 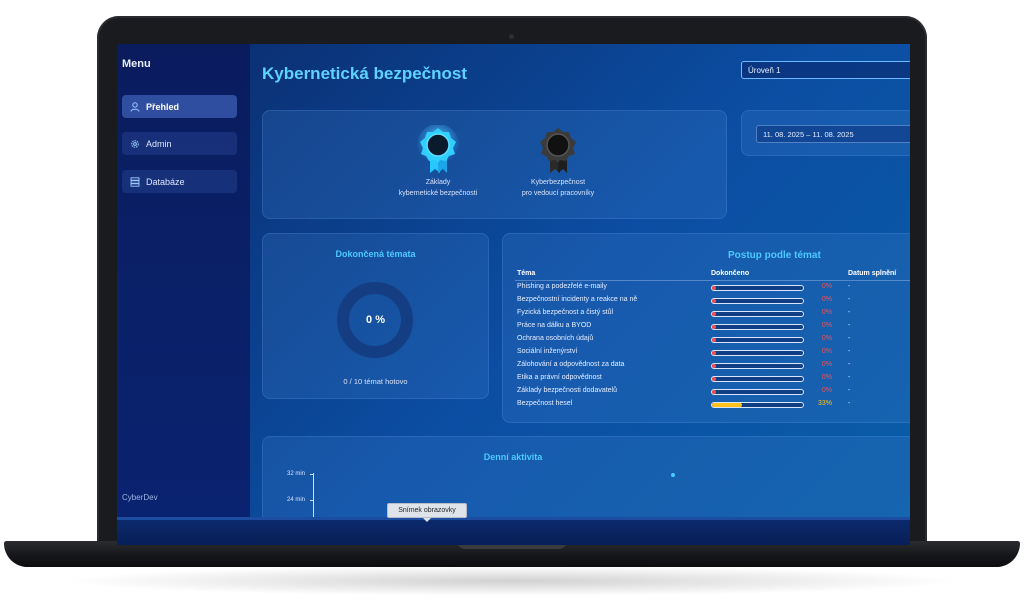 I want to click on level-select: Úroveň 1, so click(x=825, y=70).